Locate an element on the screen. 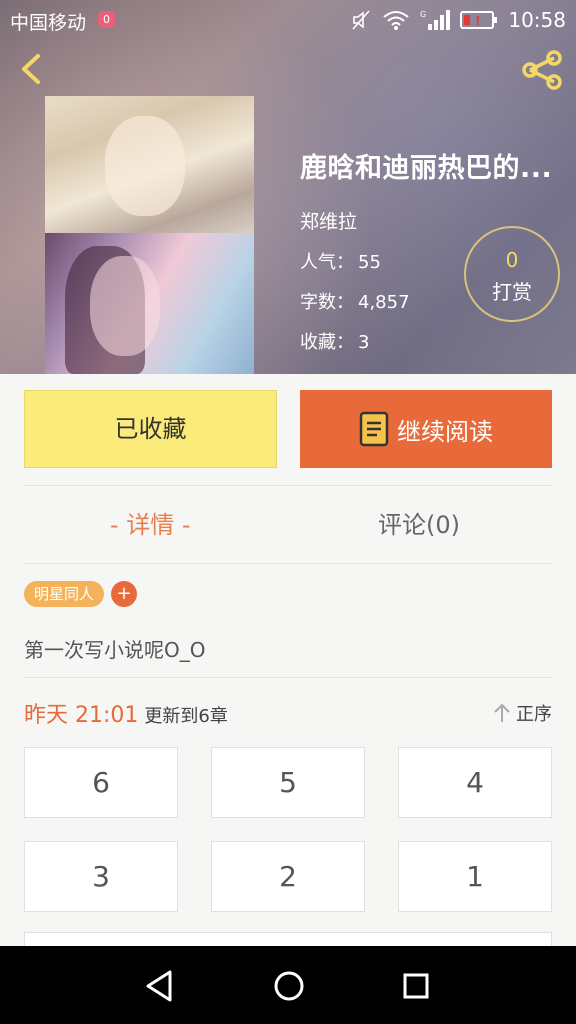  nav-recent-apps-icon is located at coordinates (416, 986).